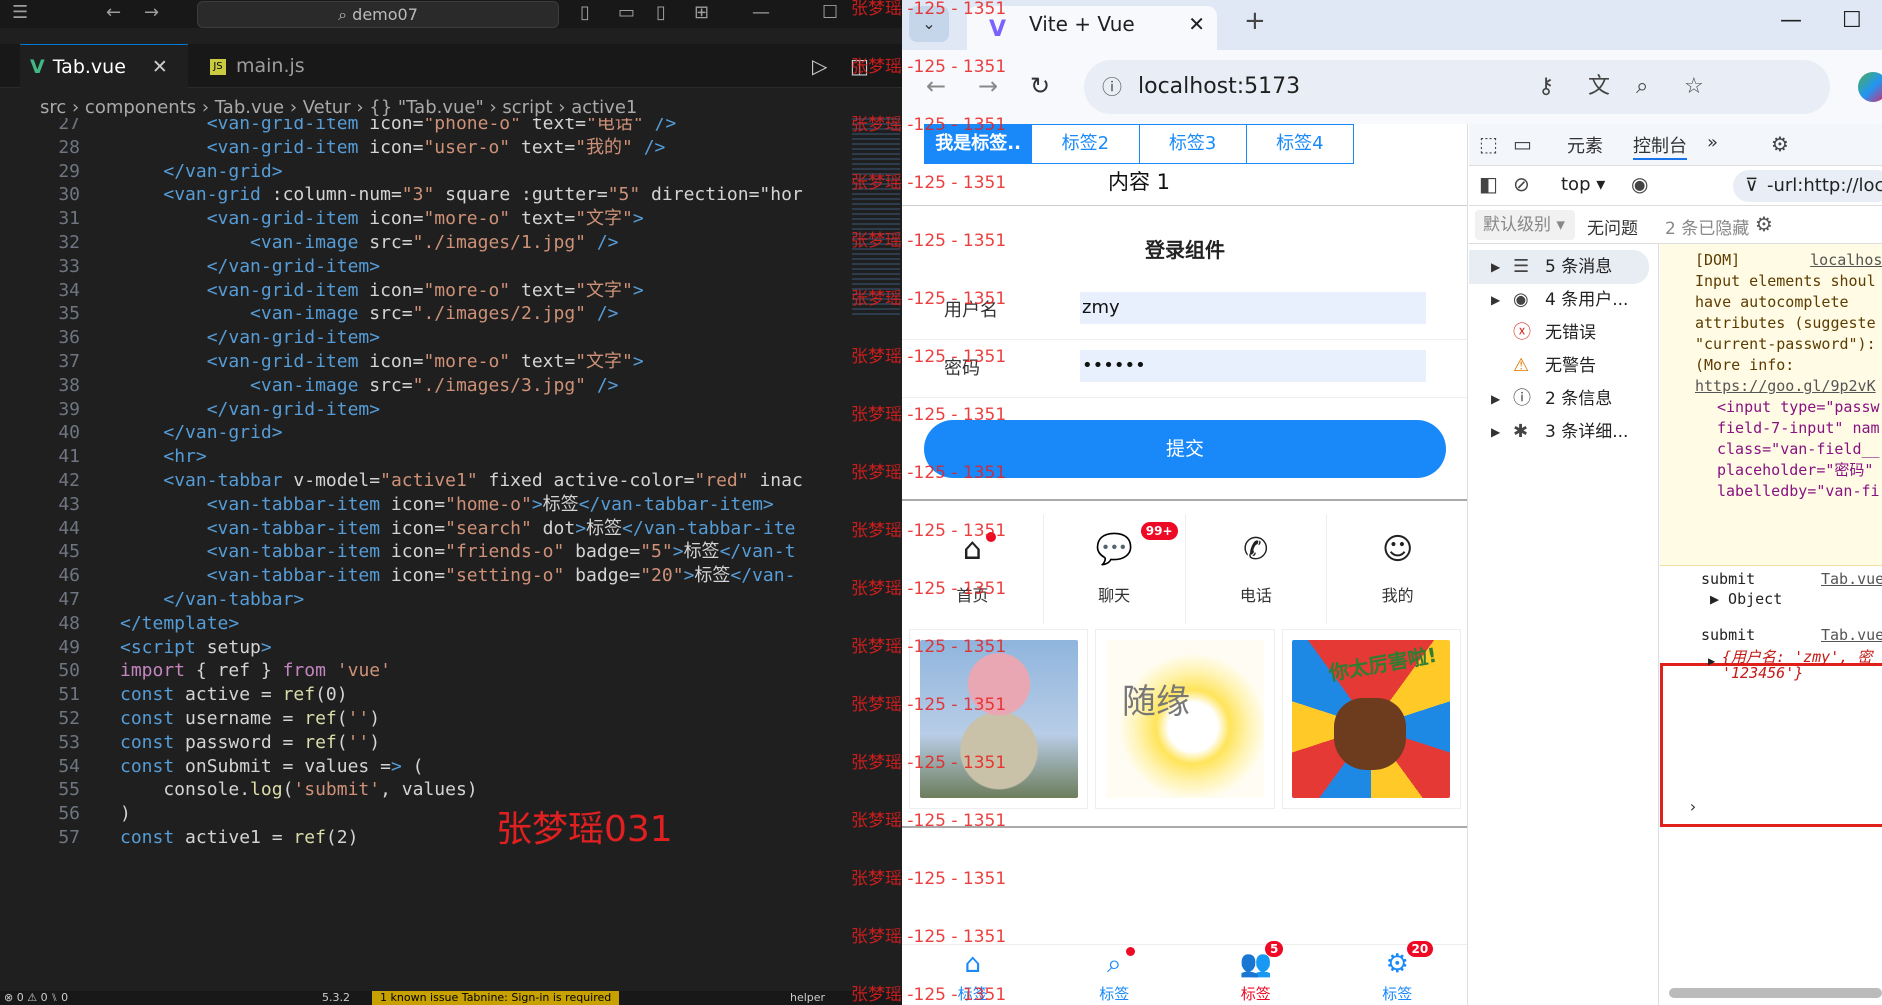 The width and height of the screenshot is (1882, 1005). I want to click on console-filter-item: ⓧ 无错误, so click(1564, 333).